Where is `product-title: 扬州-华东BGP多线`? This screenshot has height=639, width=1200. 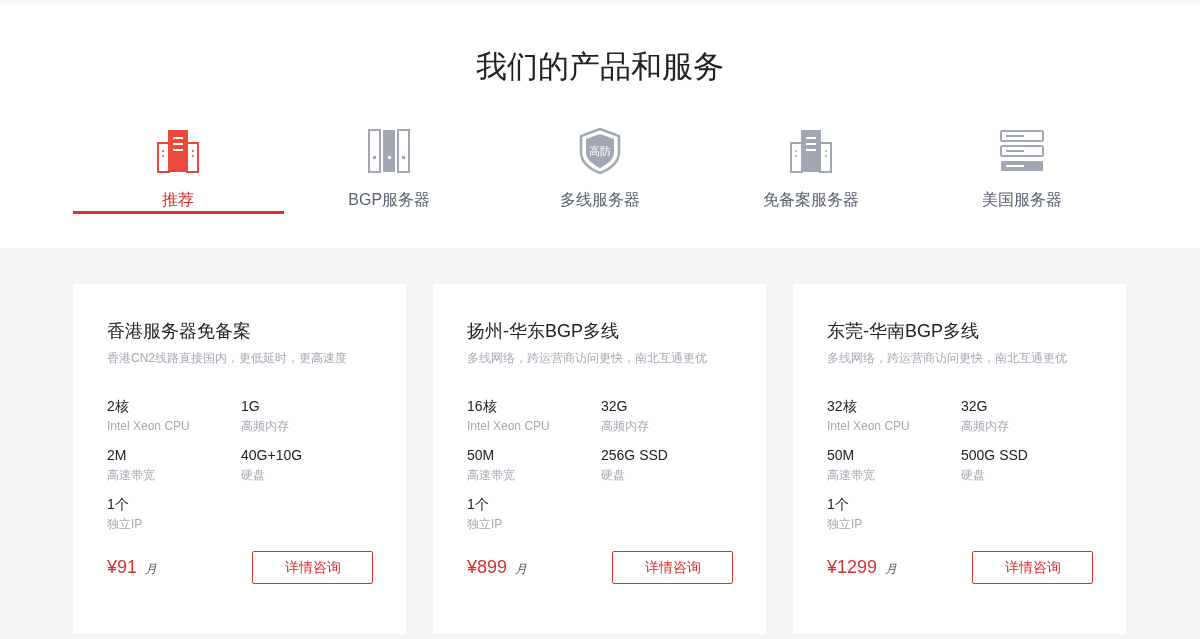 product-title: 扬州-华东BGP多线 is located at coordinates (543, 331).